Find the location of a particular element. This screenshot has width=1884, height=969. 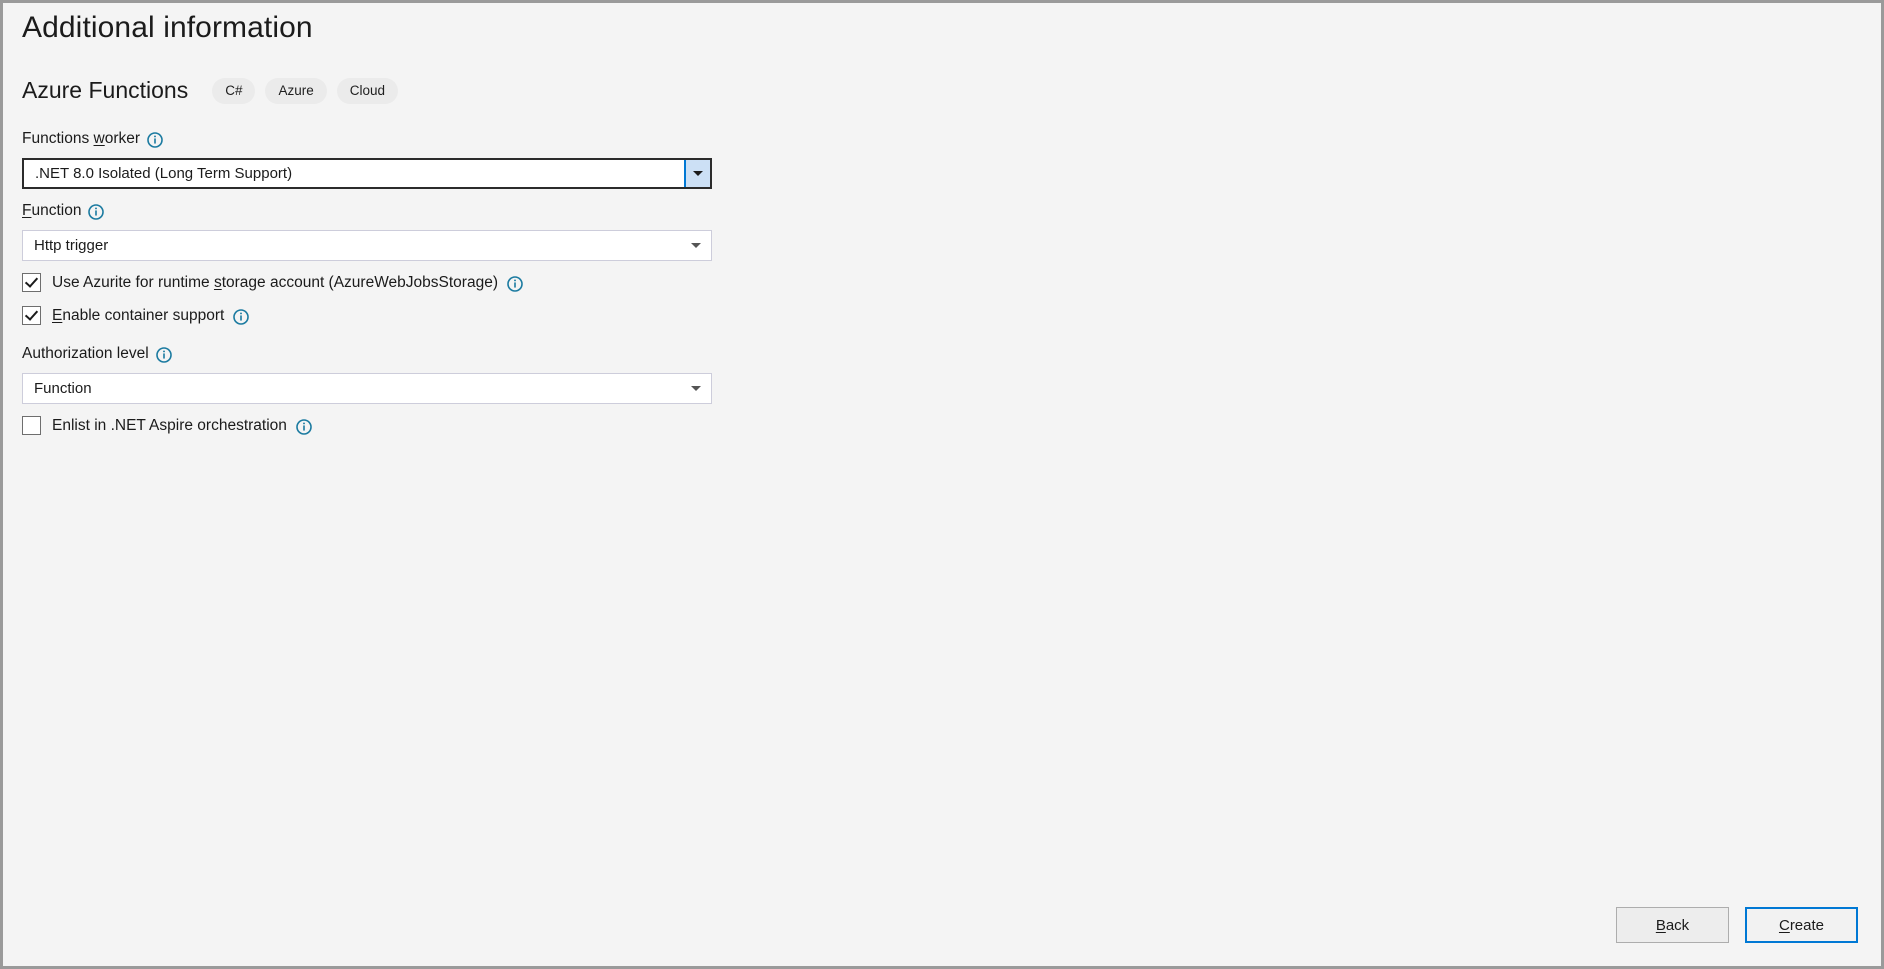

function-value: Http trigger is located at coordinates (71, 245).